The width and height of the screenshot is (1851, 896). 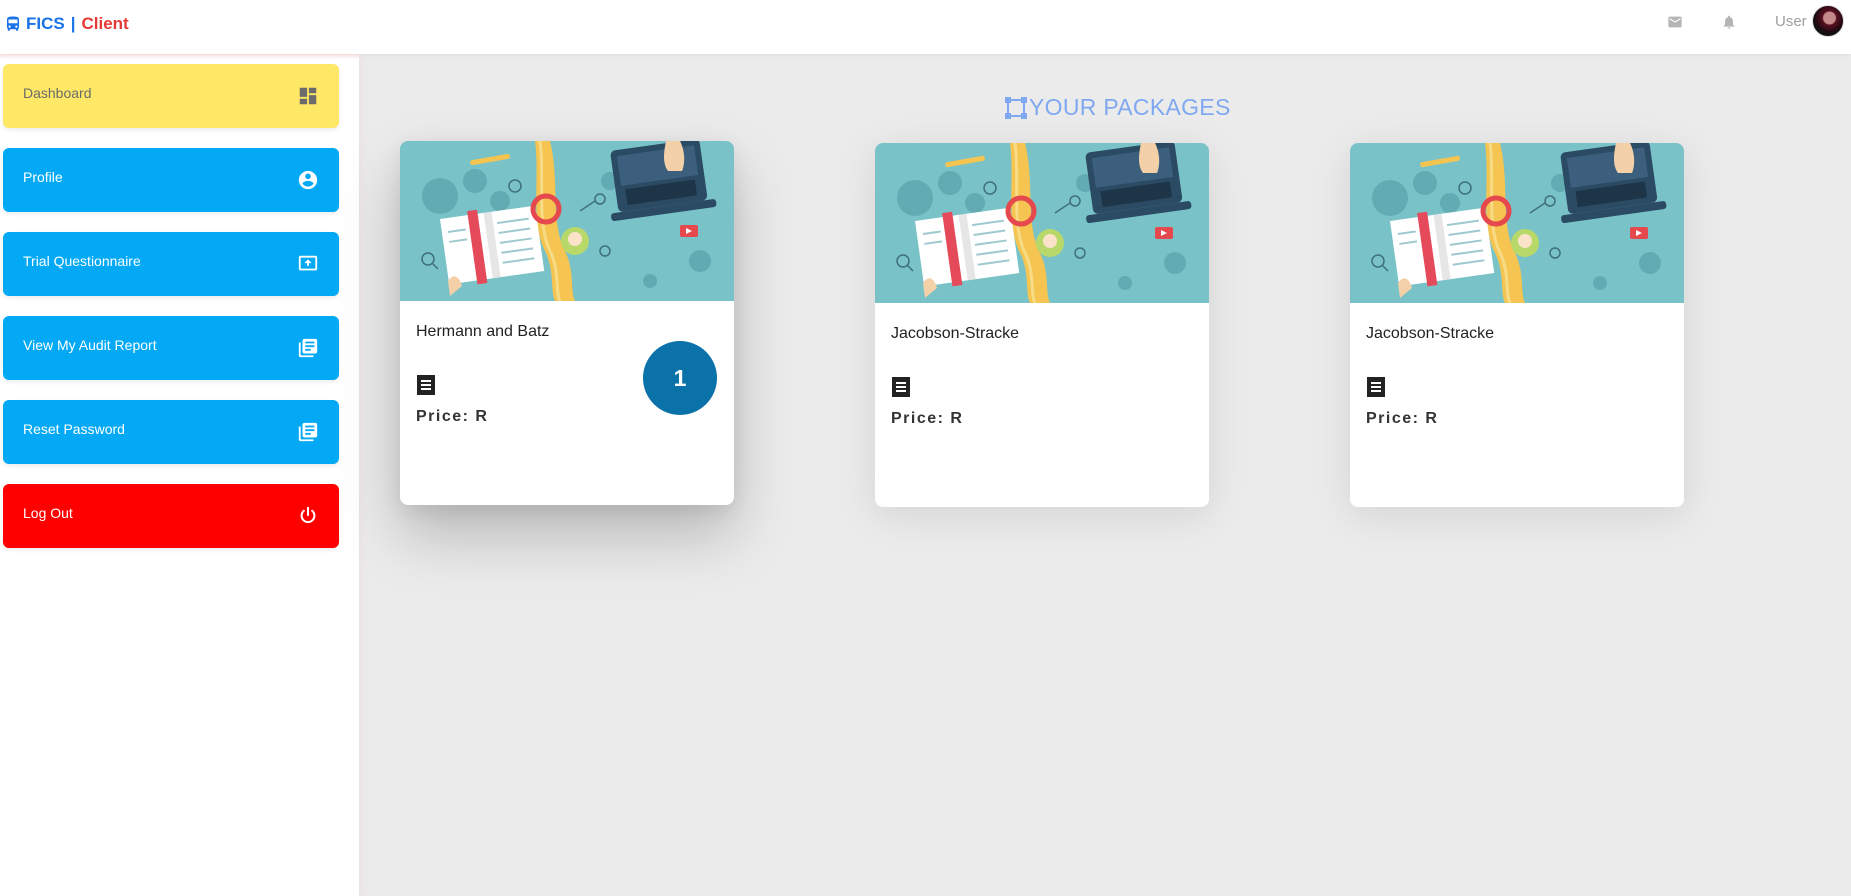 What do you see at coordinates (567, 323) in the screenshot?
I see `package-card: Hermann and Batz Price: R 1` at bounding box center [567, 323].